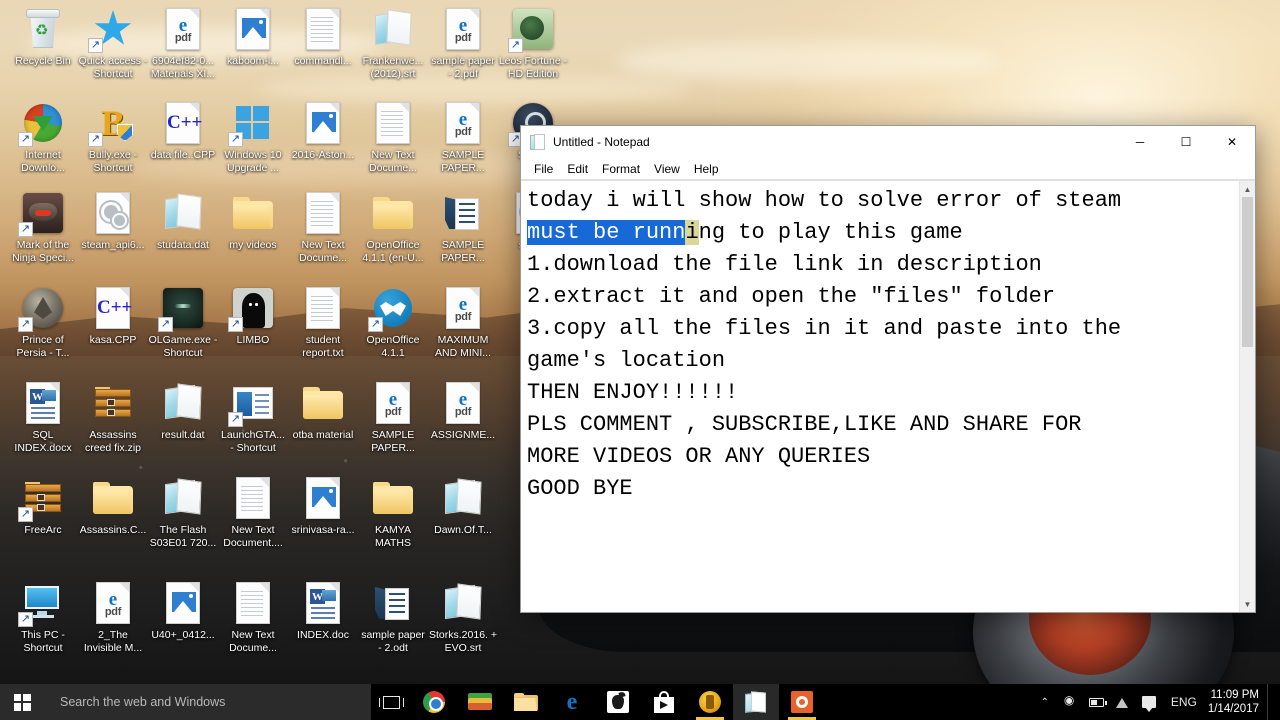 The height and width of the screenshot is (720, 1280). Describe the element at coordinates (183, 411) in the screenshot. I see `desktop-icon: result.dat` at that location.